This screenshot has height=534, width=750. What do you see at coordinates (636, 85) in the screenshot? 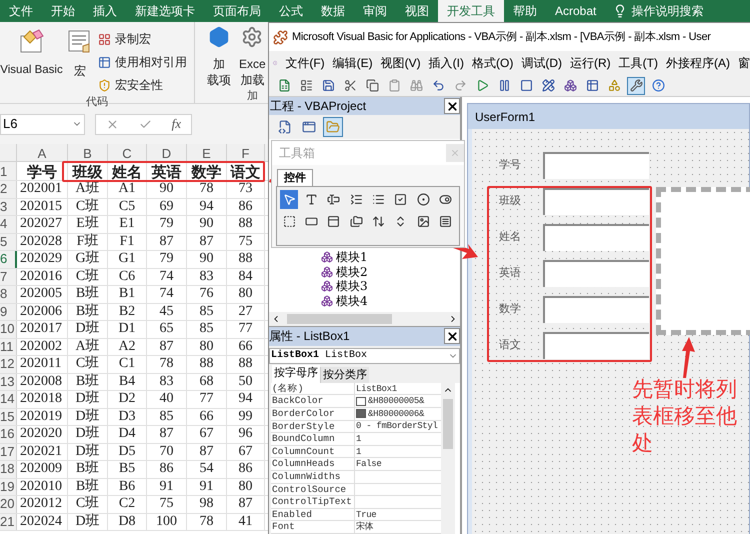
I see `toolbox-icon` at bounding box center [636, 85].